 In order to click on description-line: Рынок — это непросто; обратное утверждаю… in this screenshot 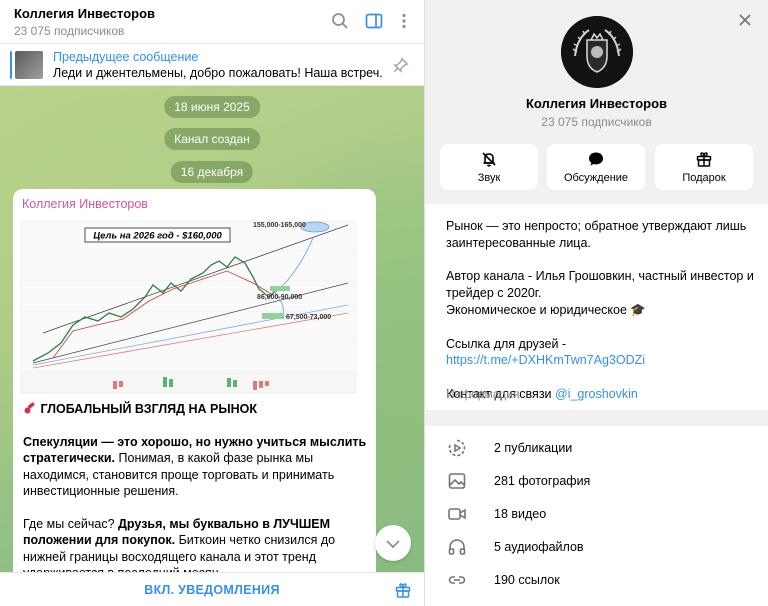, I will do `click(596, 234)`.